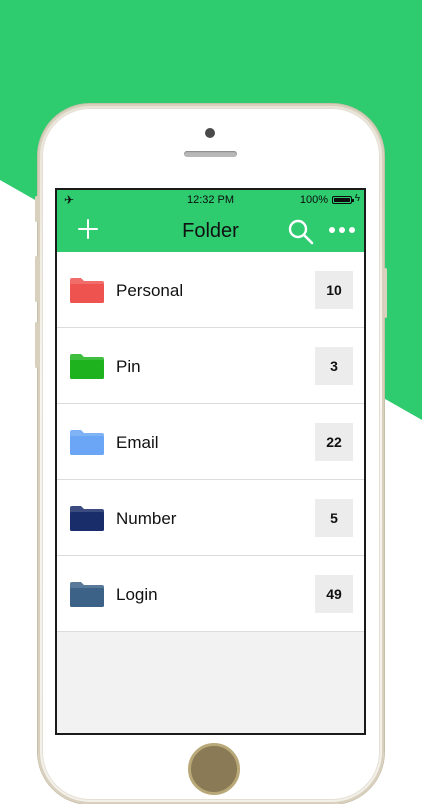 Image resolution: width=422 pixels, height=804 pixels. What do you see at coordinates (36, 209) in the screenshot?
I see `mute-switch` at bounding box center [36, 209].